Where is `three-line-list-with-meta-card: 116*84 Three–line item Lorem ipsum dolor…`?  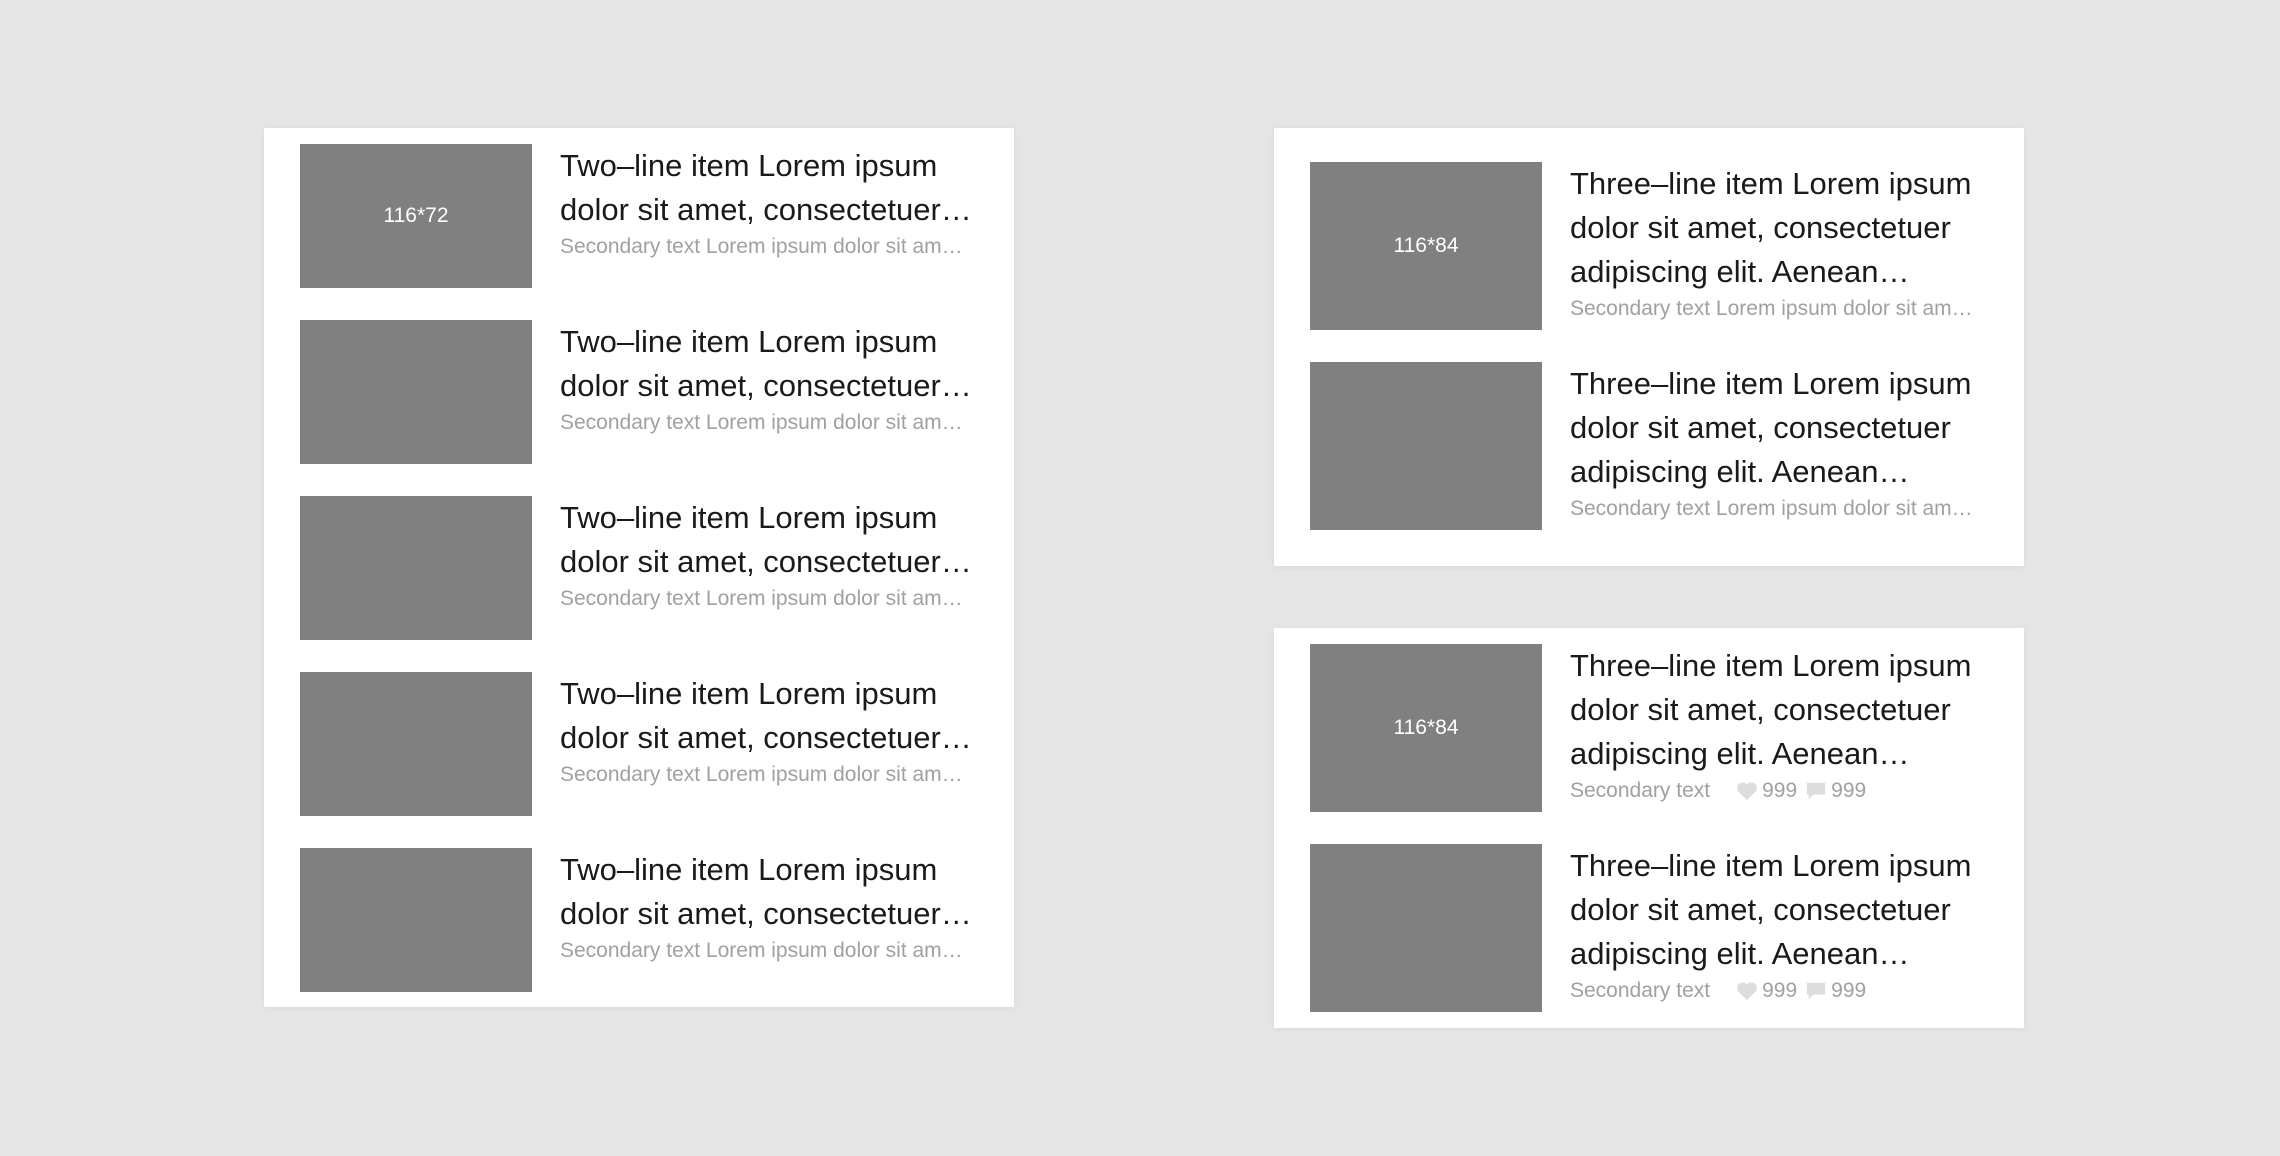 three-line-list-with-meta-card: 116*84 Three–line item Lorem ipsum dolor… is located at coordinates (1649, 828).